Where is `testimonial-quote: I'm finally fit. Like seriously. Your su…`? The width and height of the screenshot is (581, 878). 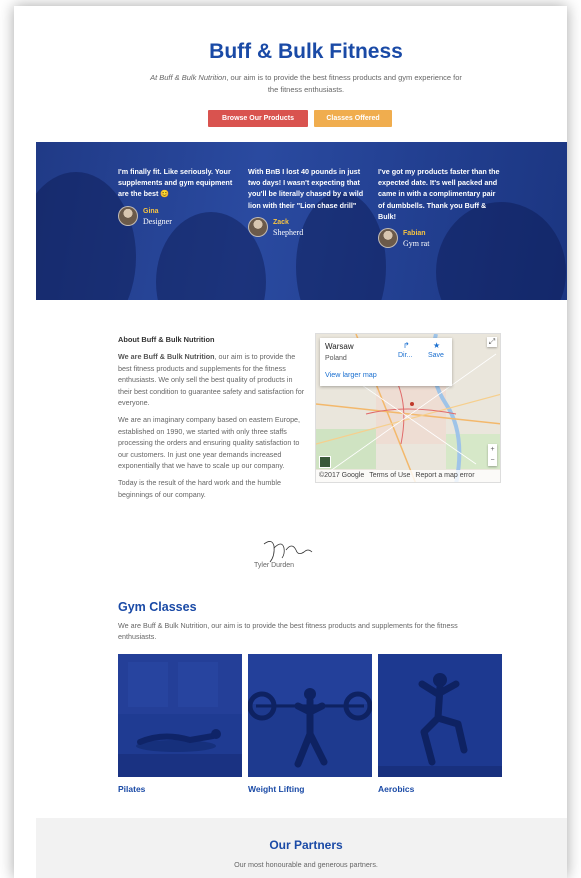 testimonial-quote: I'm finally fit. Like seriously. Your su… is located at coordinates (175, 183).